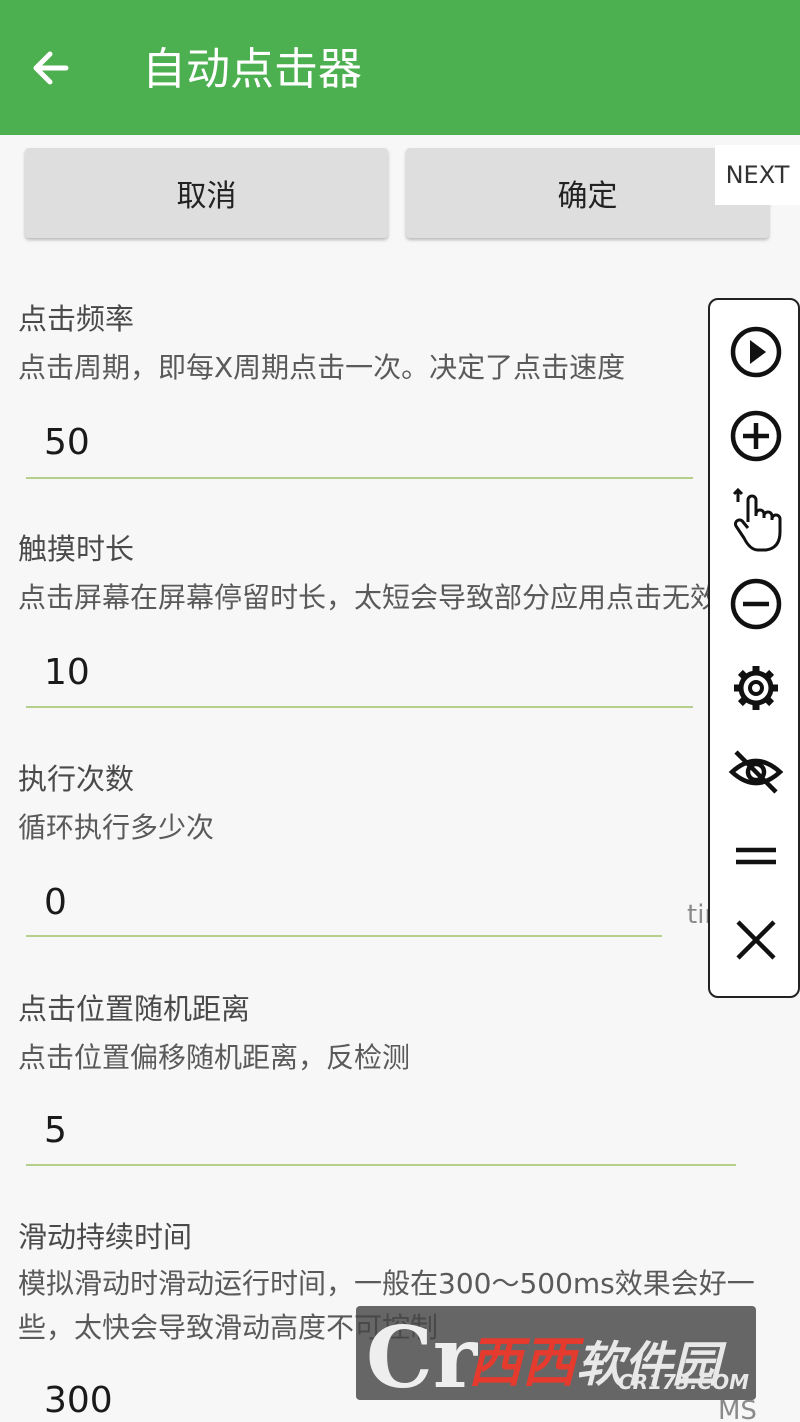  What do you see at coordinates (116, 827) in the screenshot?
I see `setting-desc-repeat-count: 循环执行多少次` at bounding box center [116, 827].